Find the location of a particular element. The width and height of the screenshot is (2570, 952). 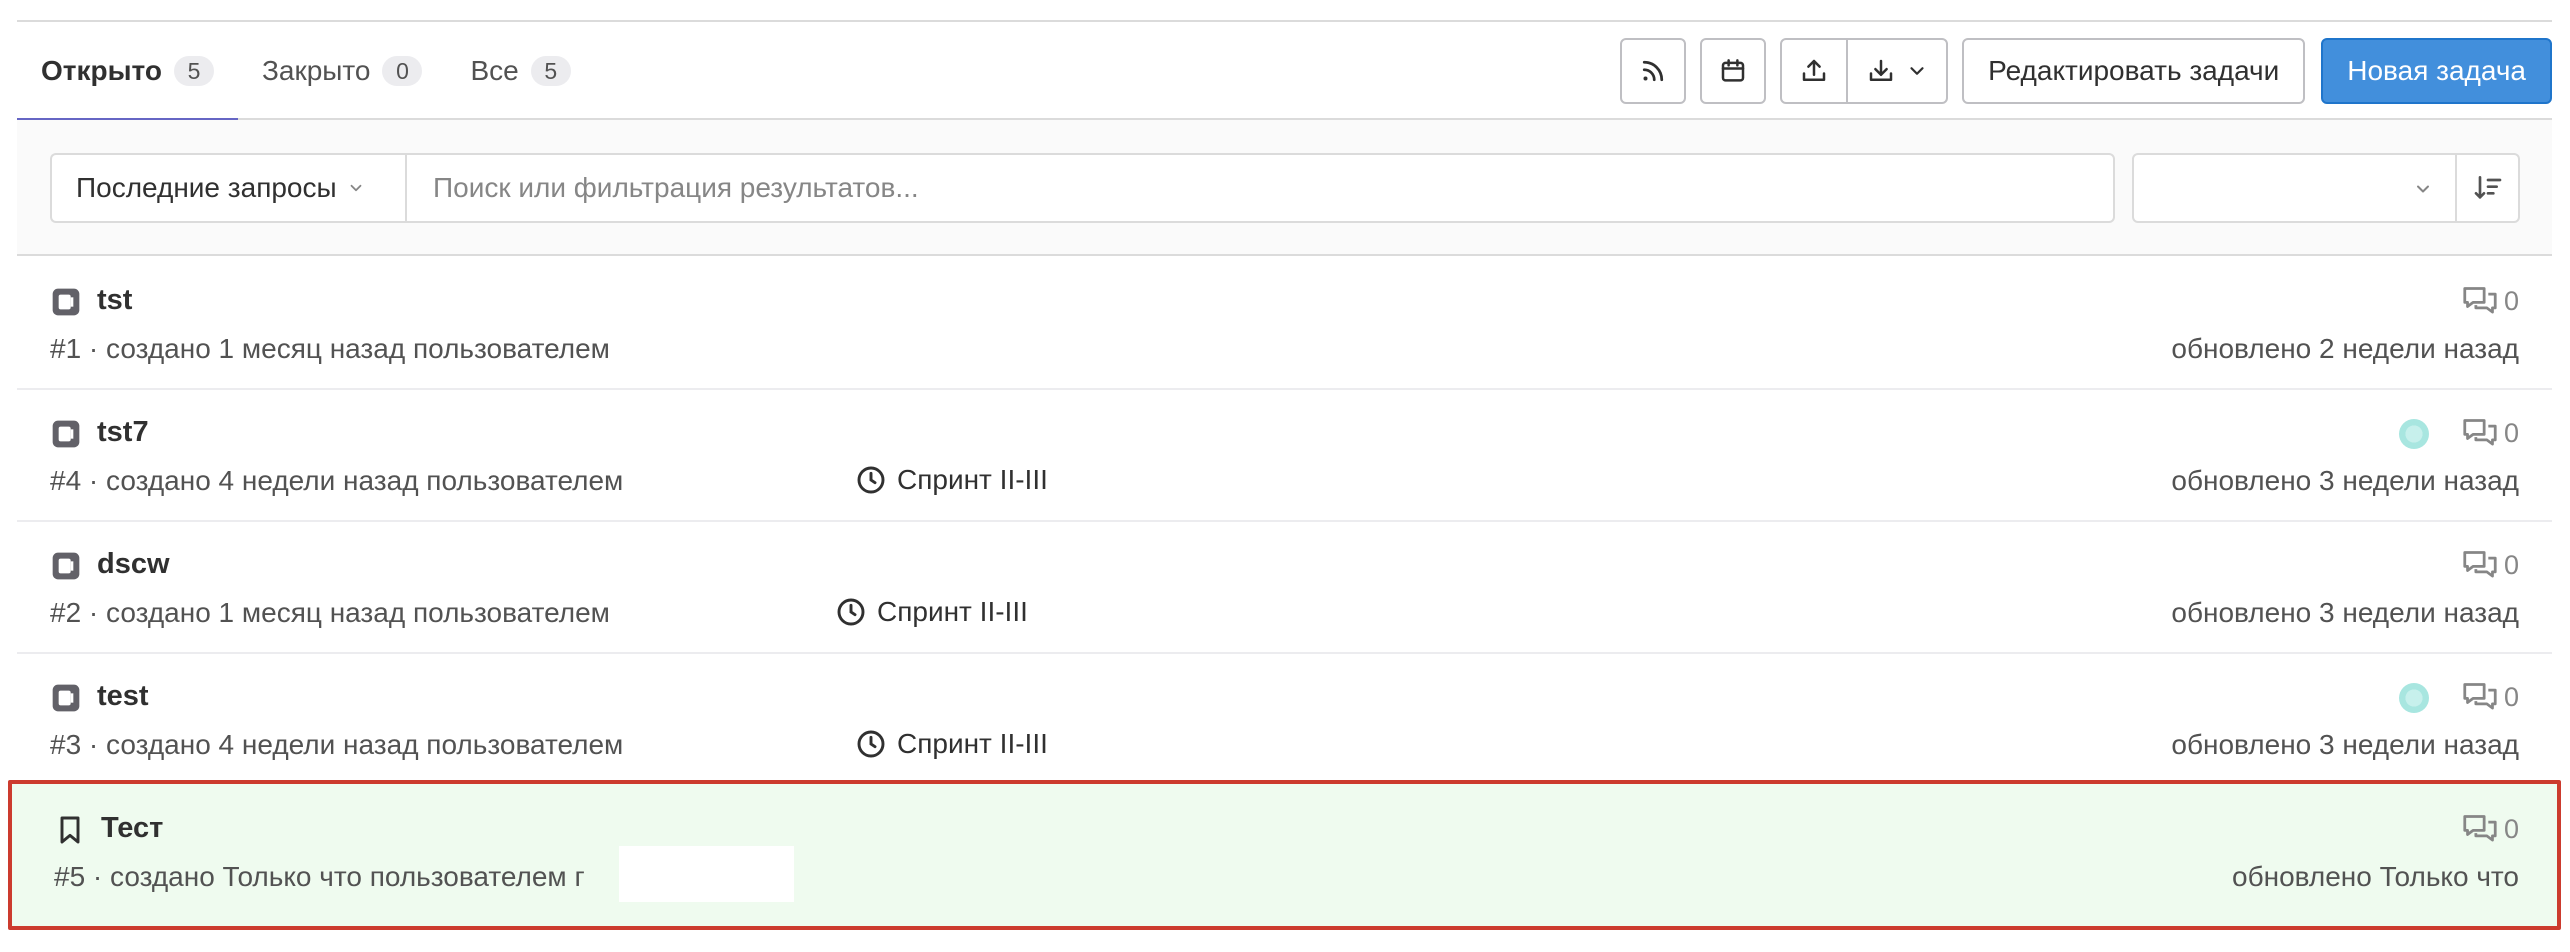

tab-all: Все 5 is located at coordinates (520, 71).